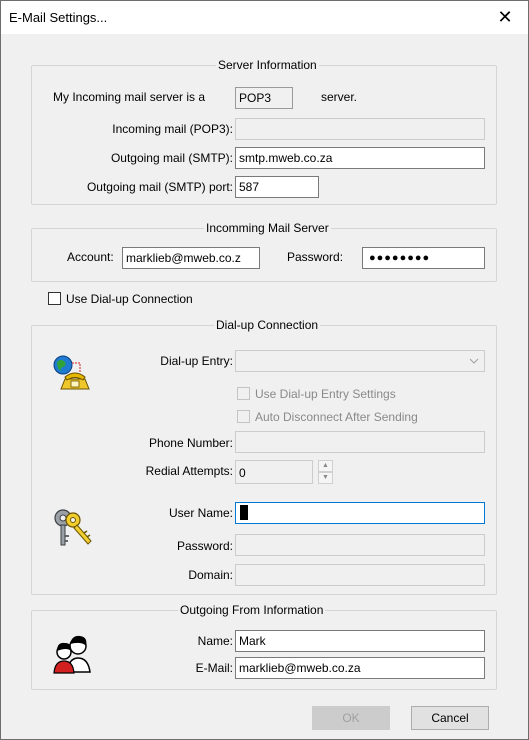 Image resolution: width=529 pixels, height=740 pixels. I want to click on incoming-type-value: POP3, so click(264, 98).